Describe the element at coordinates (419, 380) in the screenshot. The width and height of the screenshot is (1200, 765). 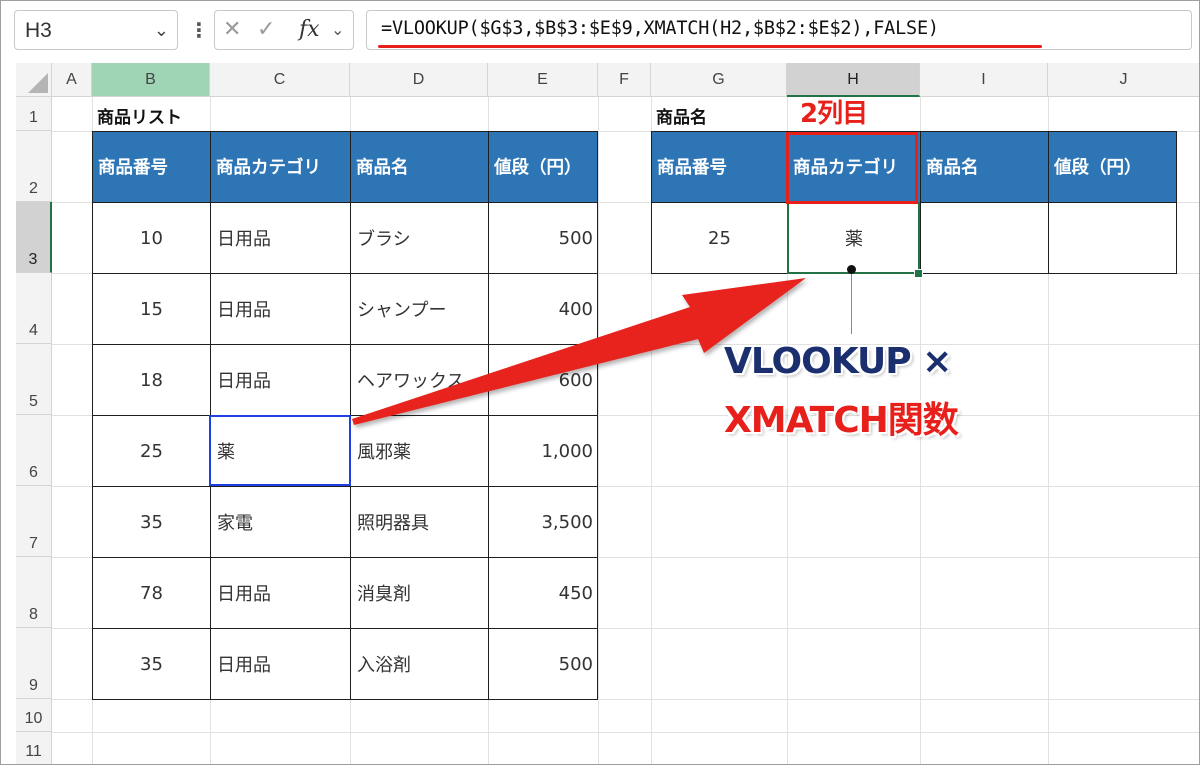
I see `table-cell: ヘアワックス` at that location.